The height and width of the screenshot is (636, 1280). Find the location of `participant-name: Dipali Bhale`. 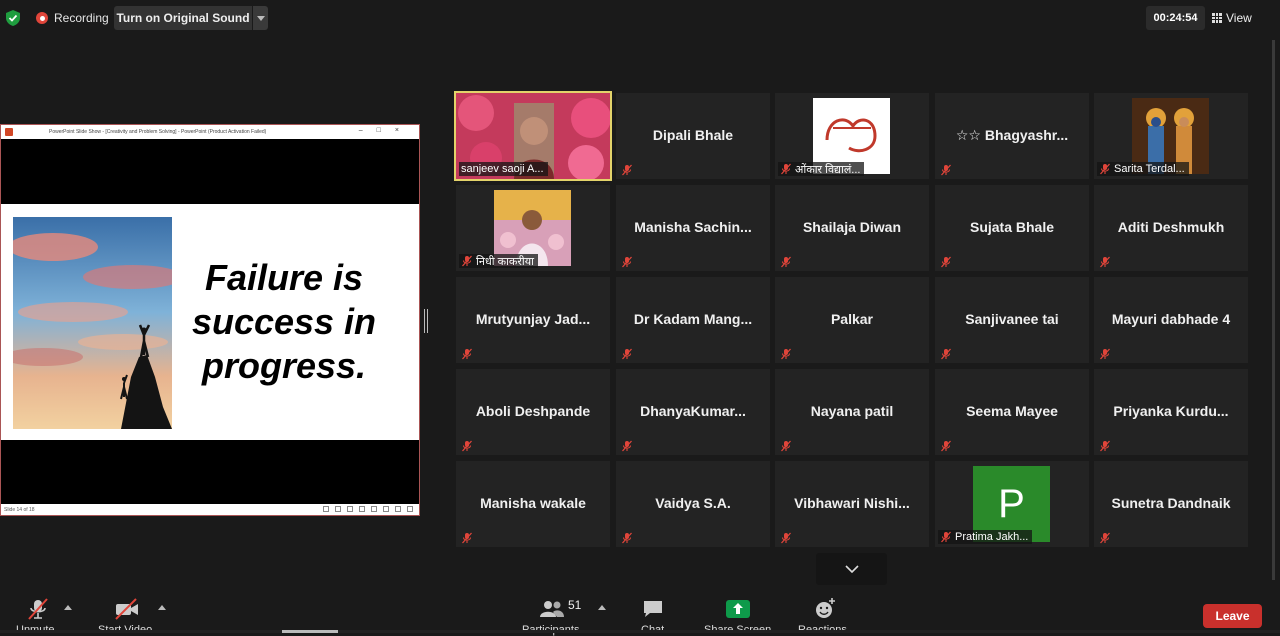

participant-name: Dipali Bhale is located at coordinates (693, 135).